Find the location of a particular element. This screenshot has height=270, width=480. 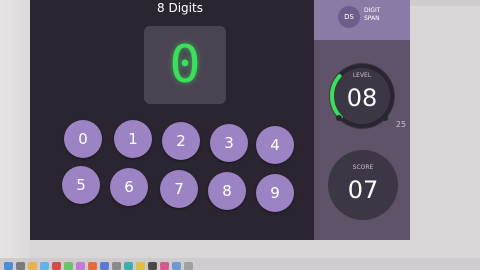

messages-icon is located at coordinates (68, 266).